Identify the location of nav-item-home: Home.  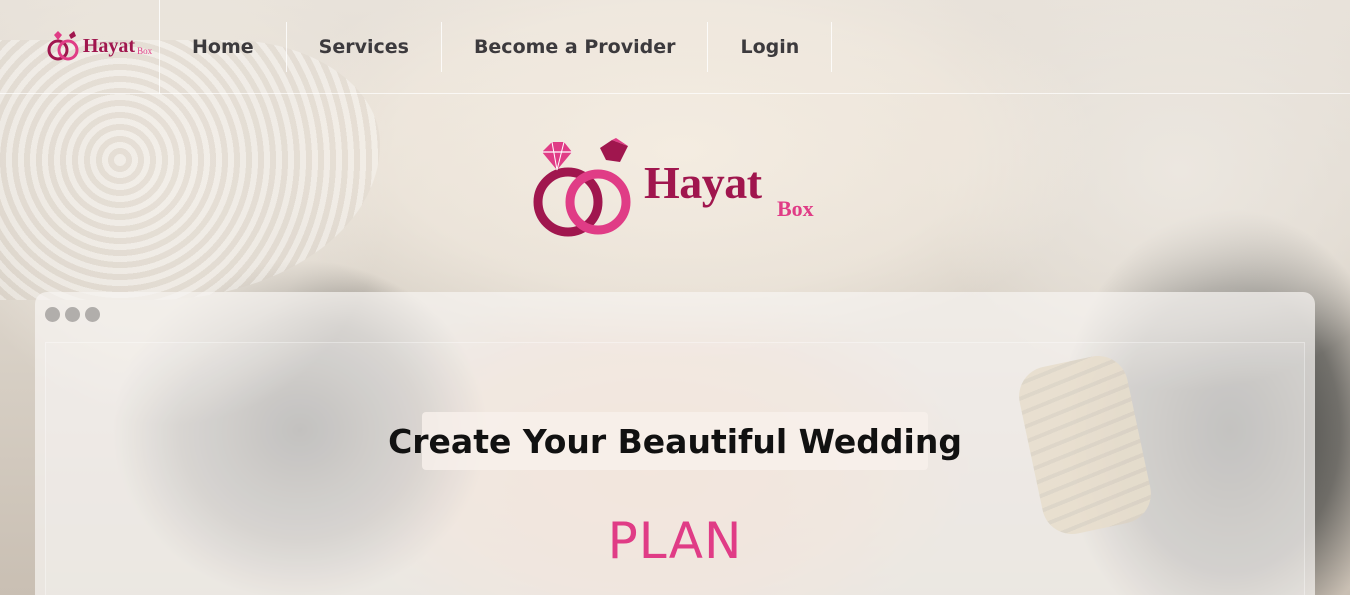
(223, 46).